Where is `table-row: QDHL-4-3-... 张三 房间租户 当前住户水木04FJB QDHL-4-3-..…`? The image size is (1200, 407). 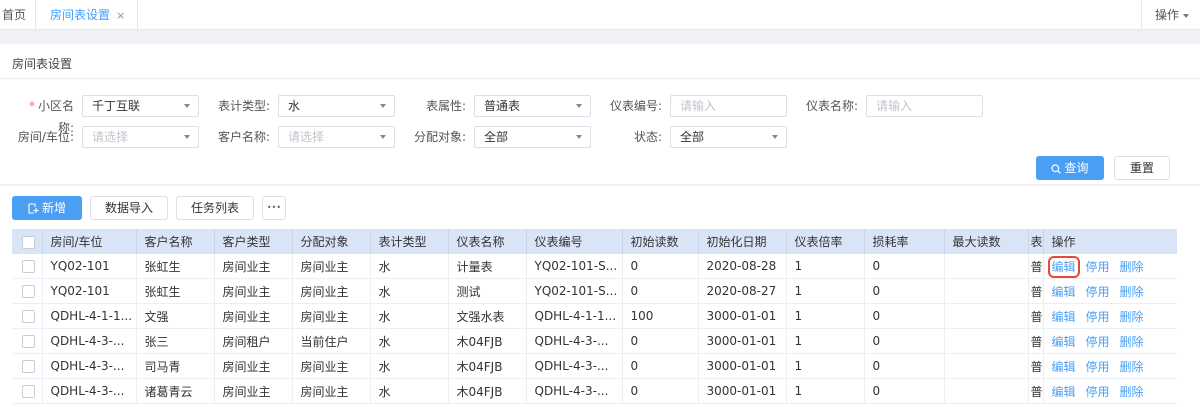 table-row: QDHL-4-3-... 张三 房间租户 当前住户水木04FJB QDHL-4-3-..… is located at coordinates (595, 341).